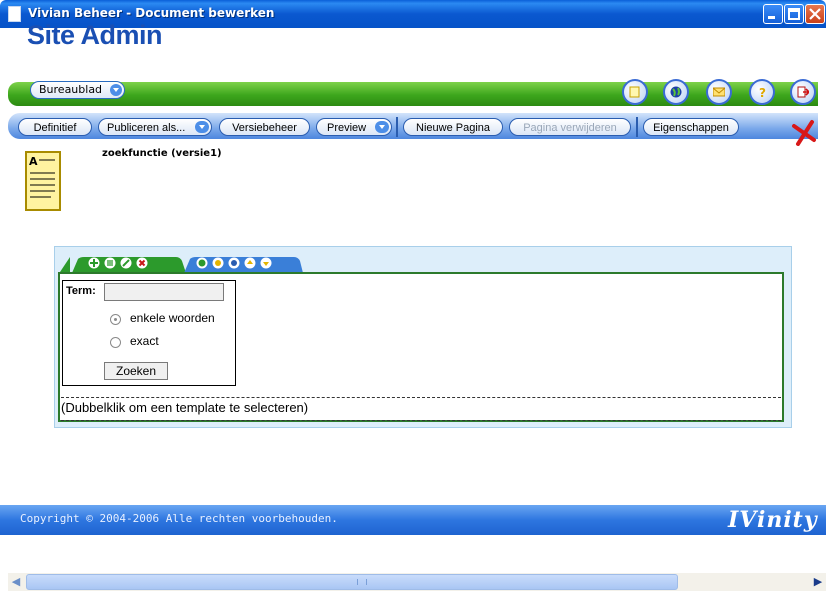  Describe the element at coordinates (144, 341) in the screenshot. I see `radio-label-exact: exact` at that location.